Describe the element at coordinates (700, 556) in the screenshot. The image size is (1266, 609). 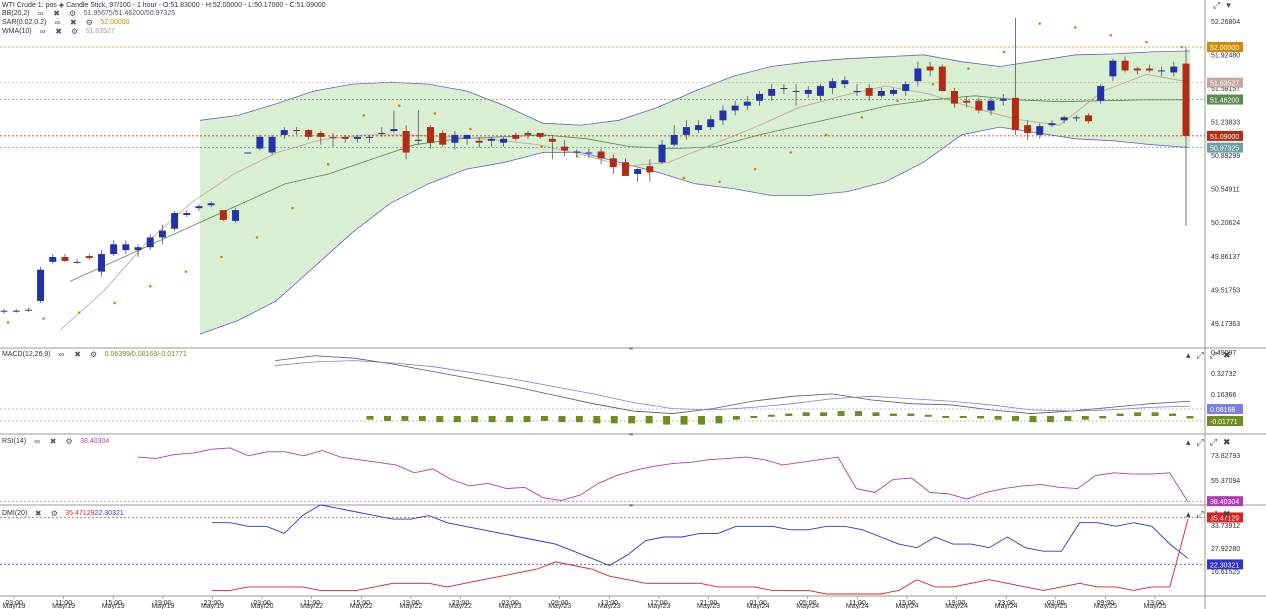
I see `dmi-minus-line` at that location.